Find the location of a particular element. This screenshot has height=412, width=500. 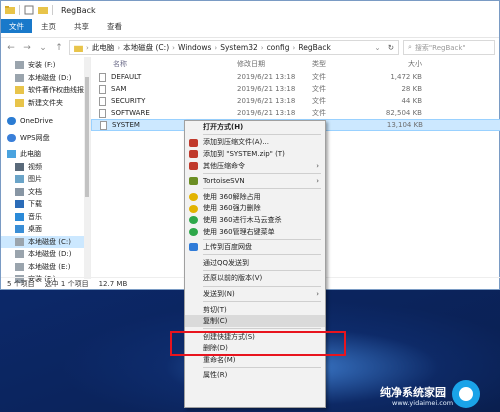

menu-item: 上传到百度网盘 is located at coordinates (255, 247).